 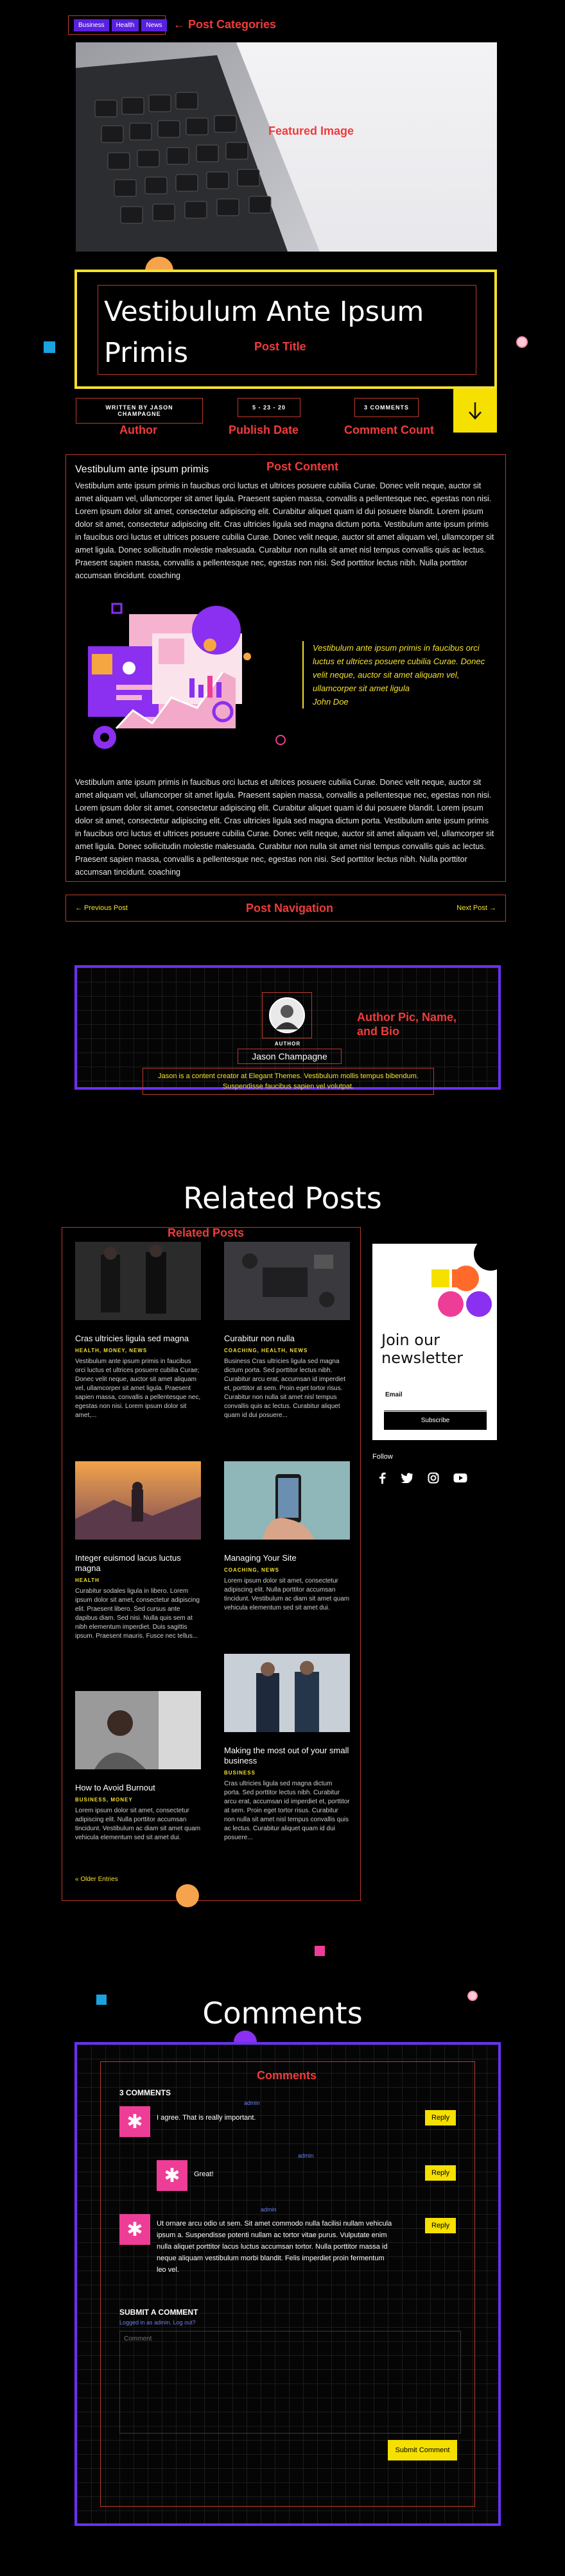 What do you see at coordinates (287, 1339) in the screenshot?
I see `related-post-title: Curabitur non nulla` at bounding box center [287, 1339].